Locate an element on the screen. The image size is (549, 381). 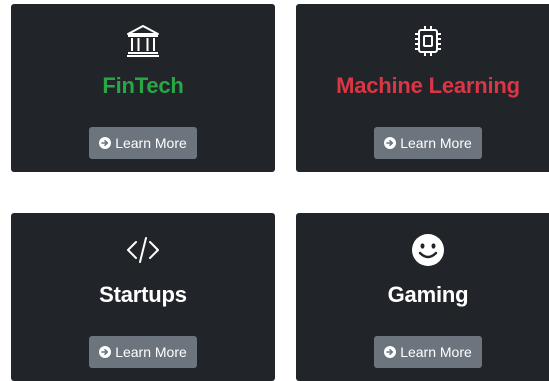
card-title: FinTech is located at coordinates (143, 85).